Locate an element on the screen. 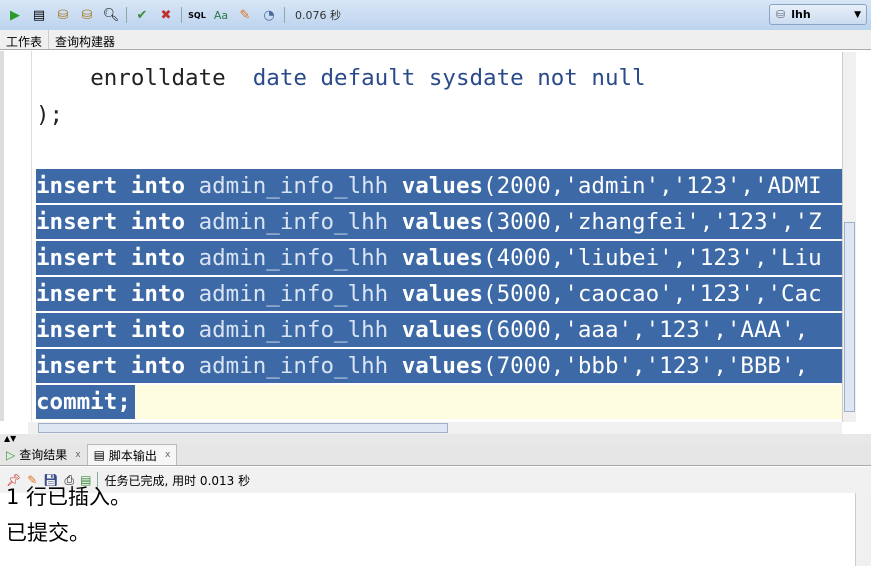  chevron-down-icon: ▼ is located at coordinates (857, 14).